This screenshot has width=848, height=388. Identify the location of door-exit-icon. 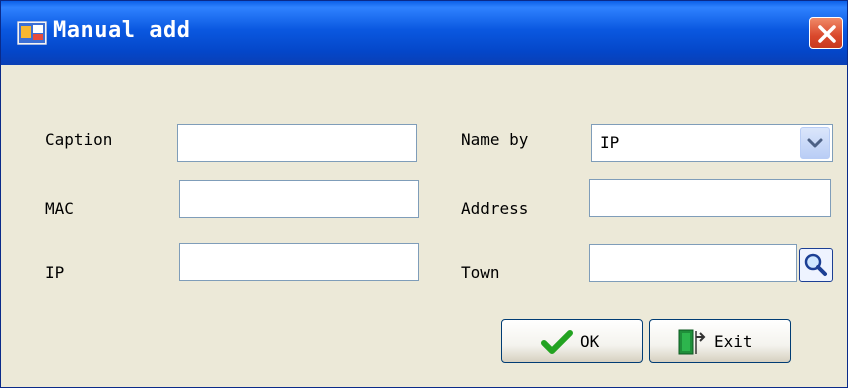
(692, 342).